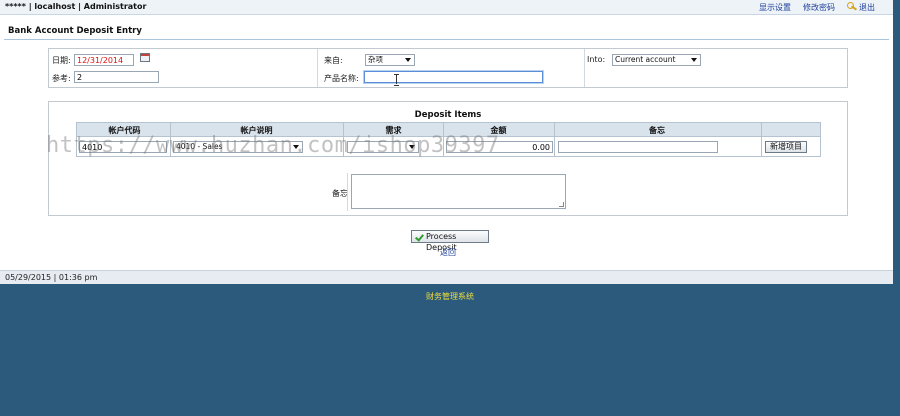 This screenshot has height=416, width=900. I want to click on back-link: 返回, so click(448, 252).